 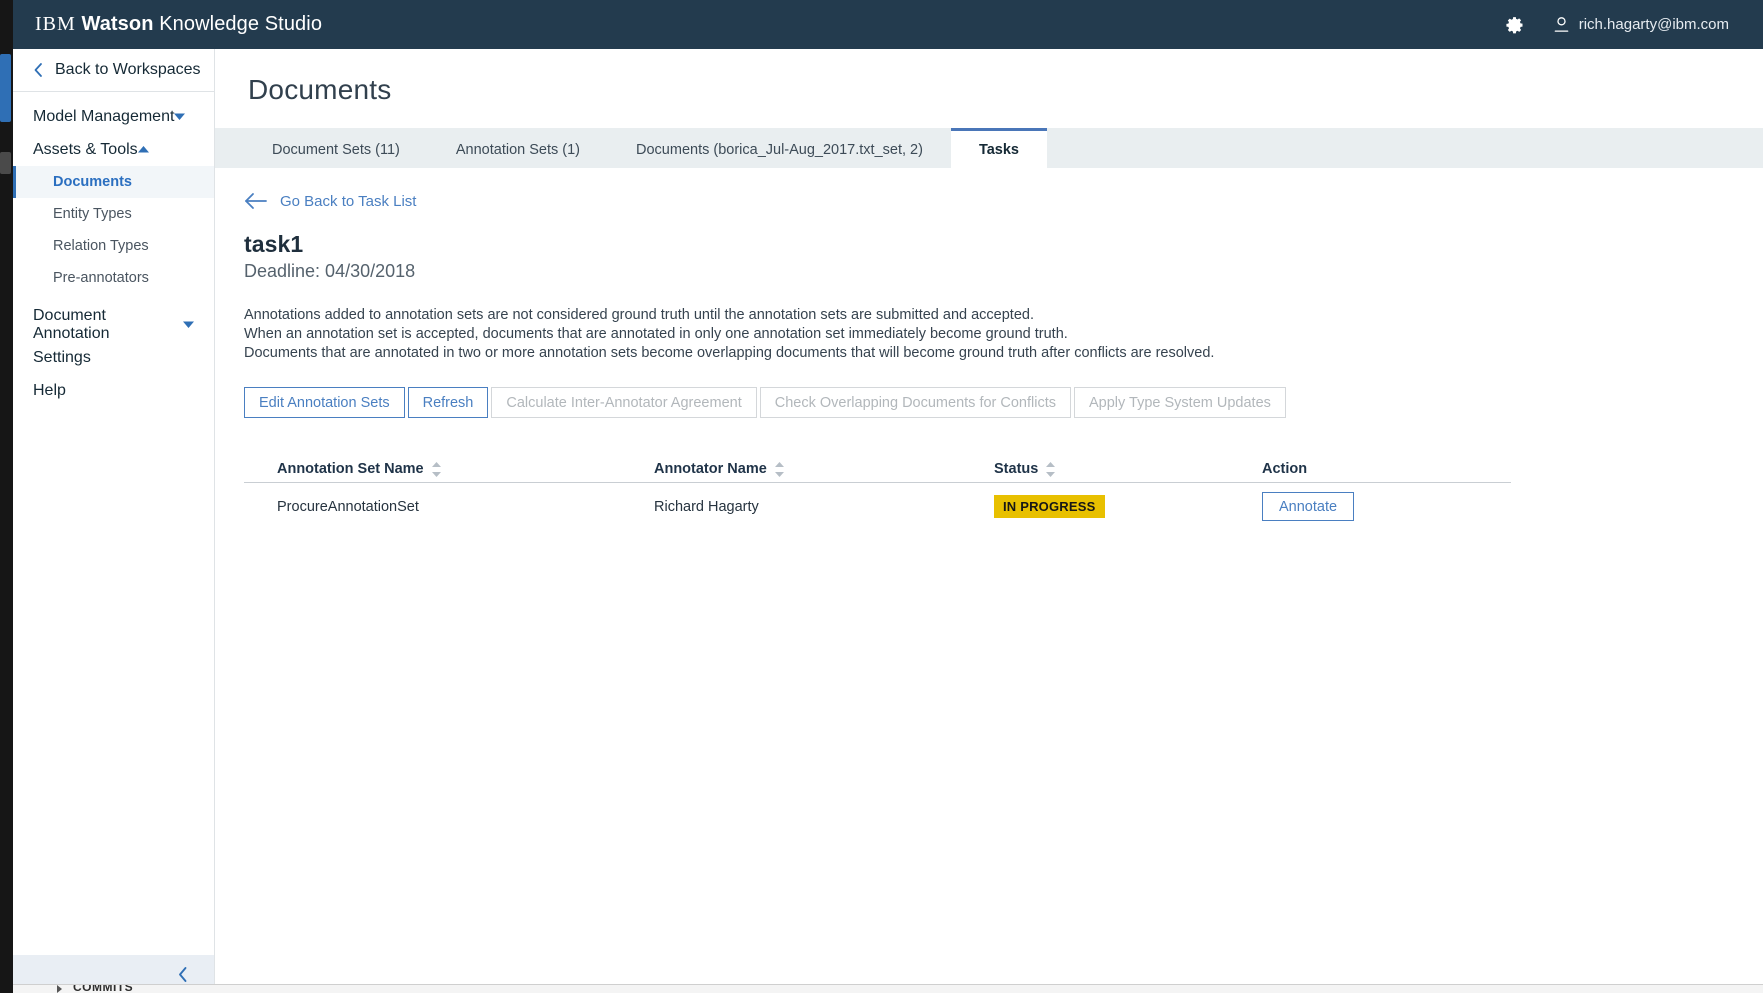 I want to click on back-to-workspaces-link: Back to Workspaces, so click(x=113, y=70).